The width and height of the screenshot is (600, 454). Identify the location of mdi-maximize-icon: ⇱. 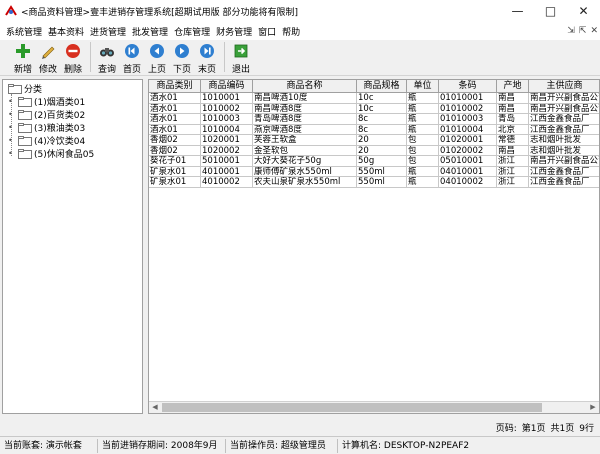
(583, 31).